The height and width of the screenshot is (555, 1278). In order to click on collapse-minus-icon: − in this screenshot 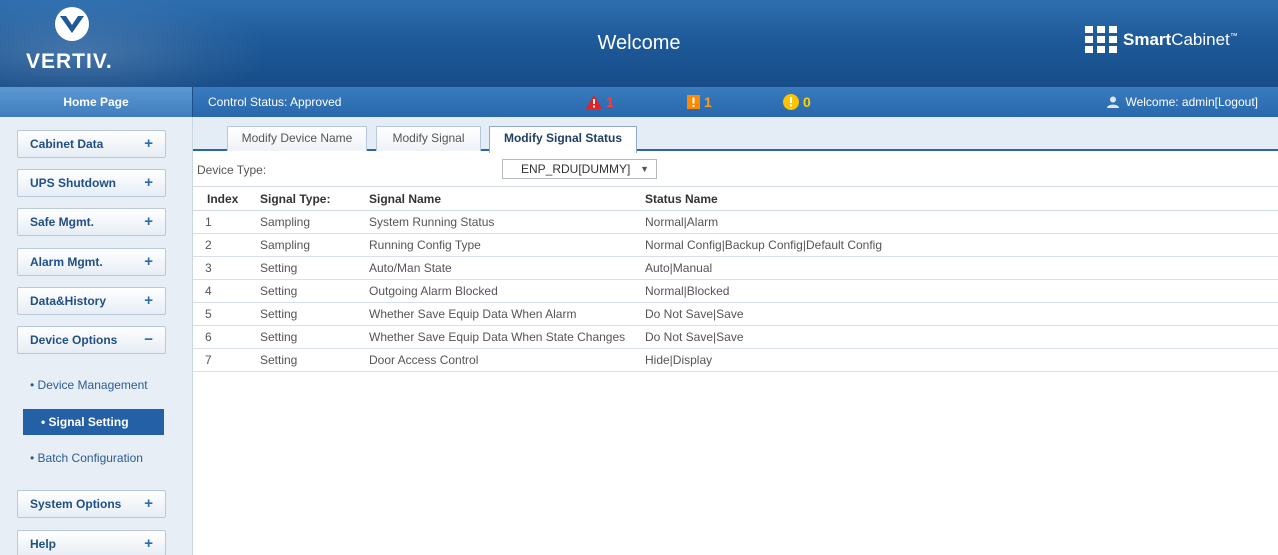, I will do `click(148, 339)`.